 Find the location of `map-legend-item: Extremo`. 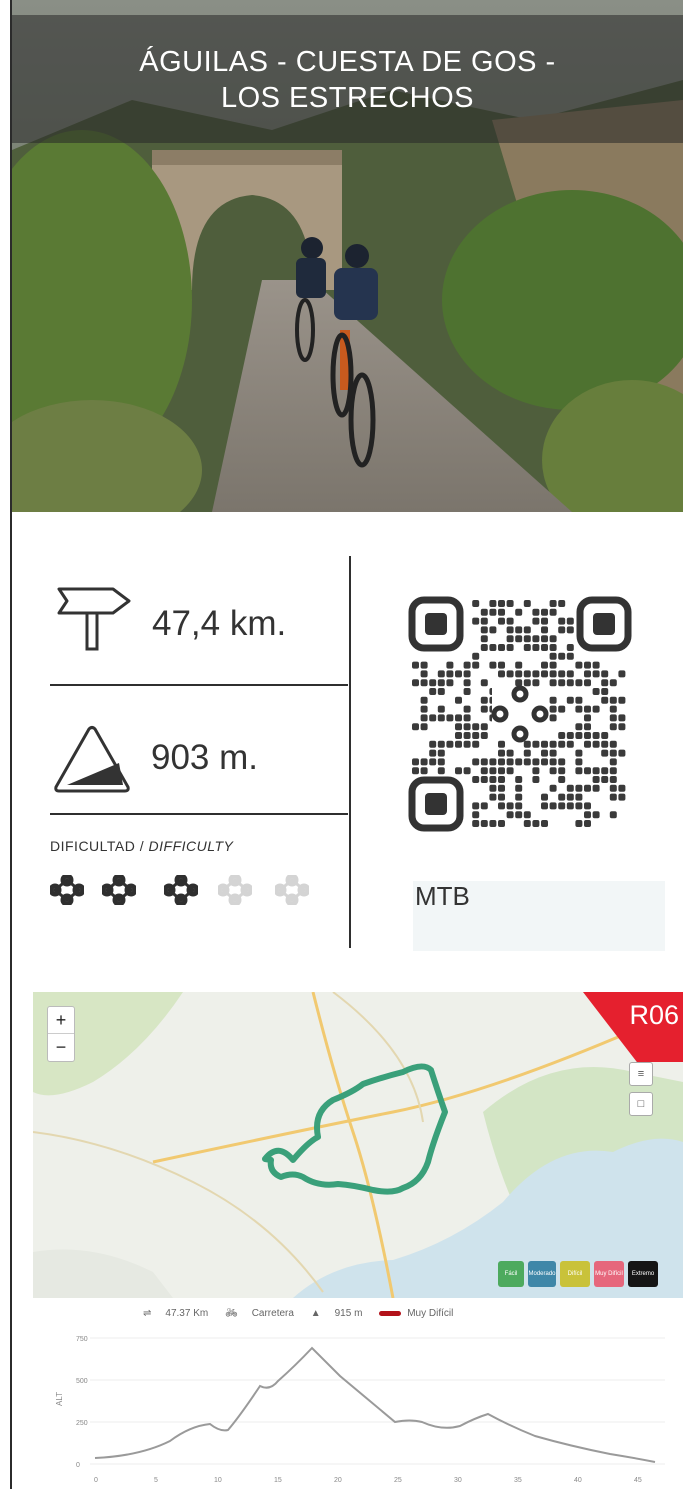

map-legend-item: Extremo is located at coordinates (643, 1274).